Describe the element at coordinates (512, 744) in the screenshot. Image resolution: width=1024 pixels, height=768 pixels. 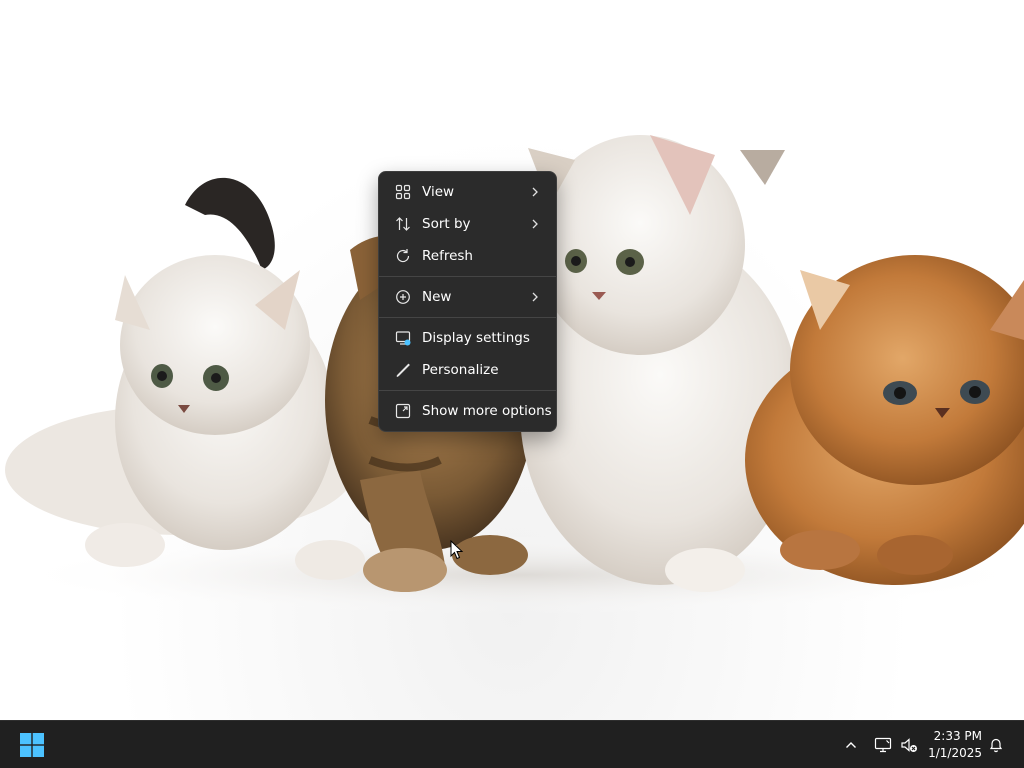
I see `taskbar: 2:33 PM 1/1/2025` at that location.